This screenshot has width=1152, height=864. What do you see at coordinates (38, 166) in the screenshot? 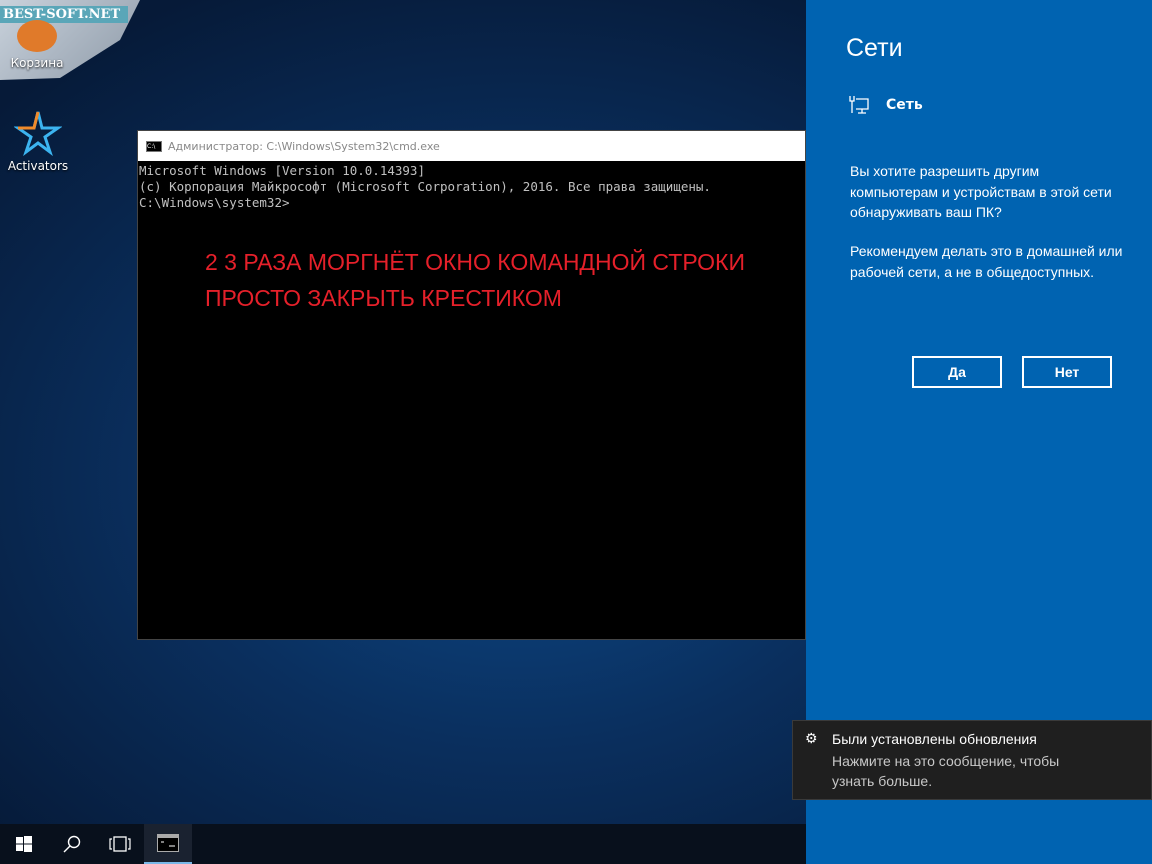
I see `desktop-icon-label: Activators` at bounding box center [38, 166].